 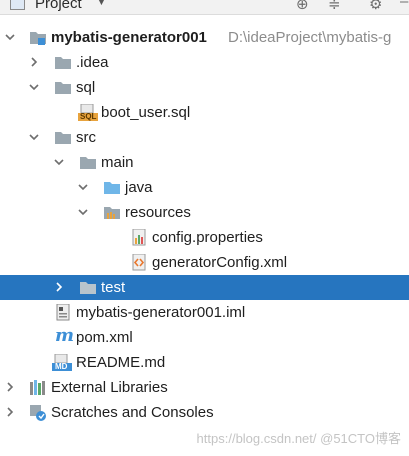 I want to click on tree-item-resources: resources, so click(x=204, y=212).